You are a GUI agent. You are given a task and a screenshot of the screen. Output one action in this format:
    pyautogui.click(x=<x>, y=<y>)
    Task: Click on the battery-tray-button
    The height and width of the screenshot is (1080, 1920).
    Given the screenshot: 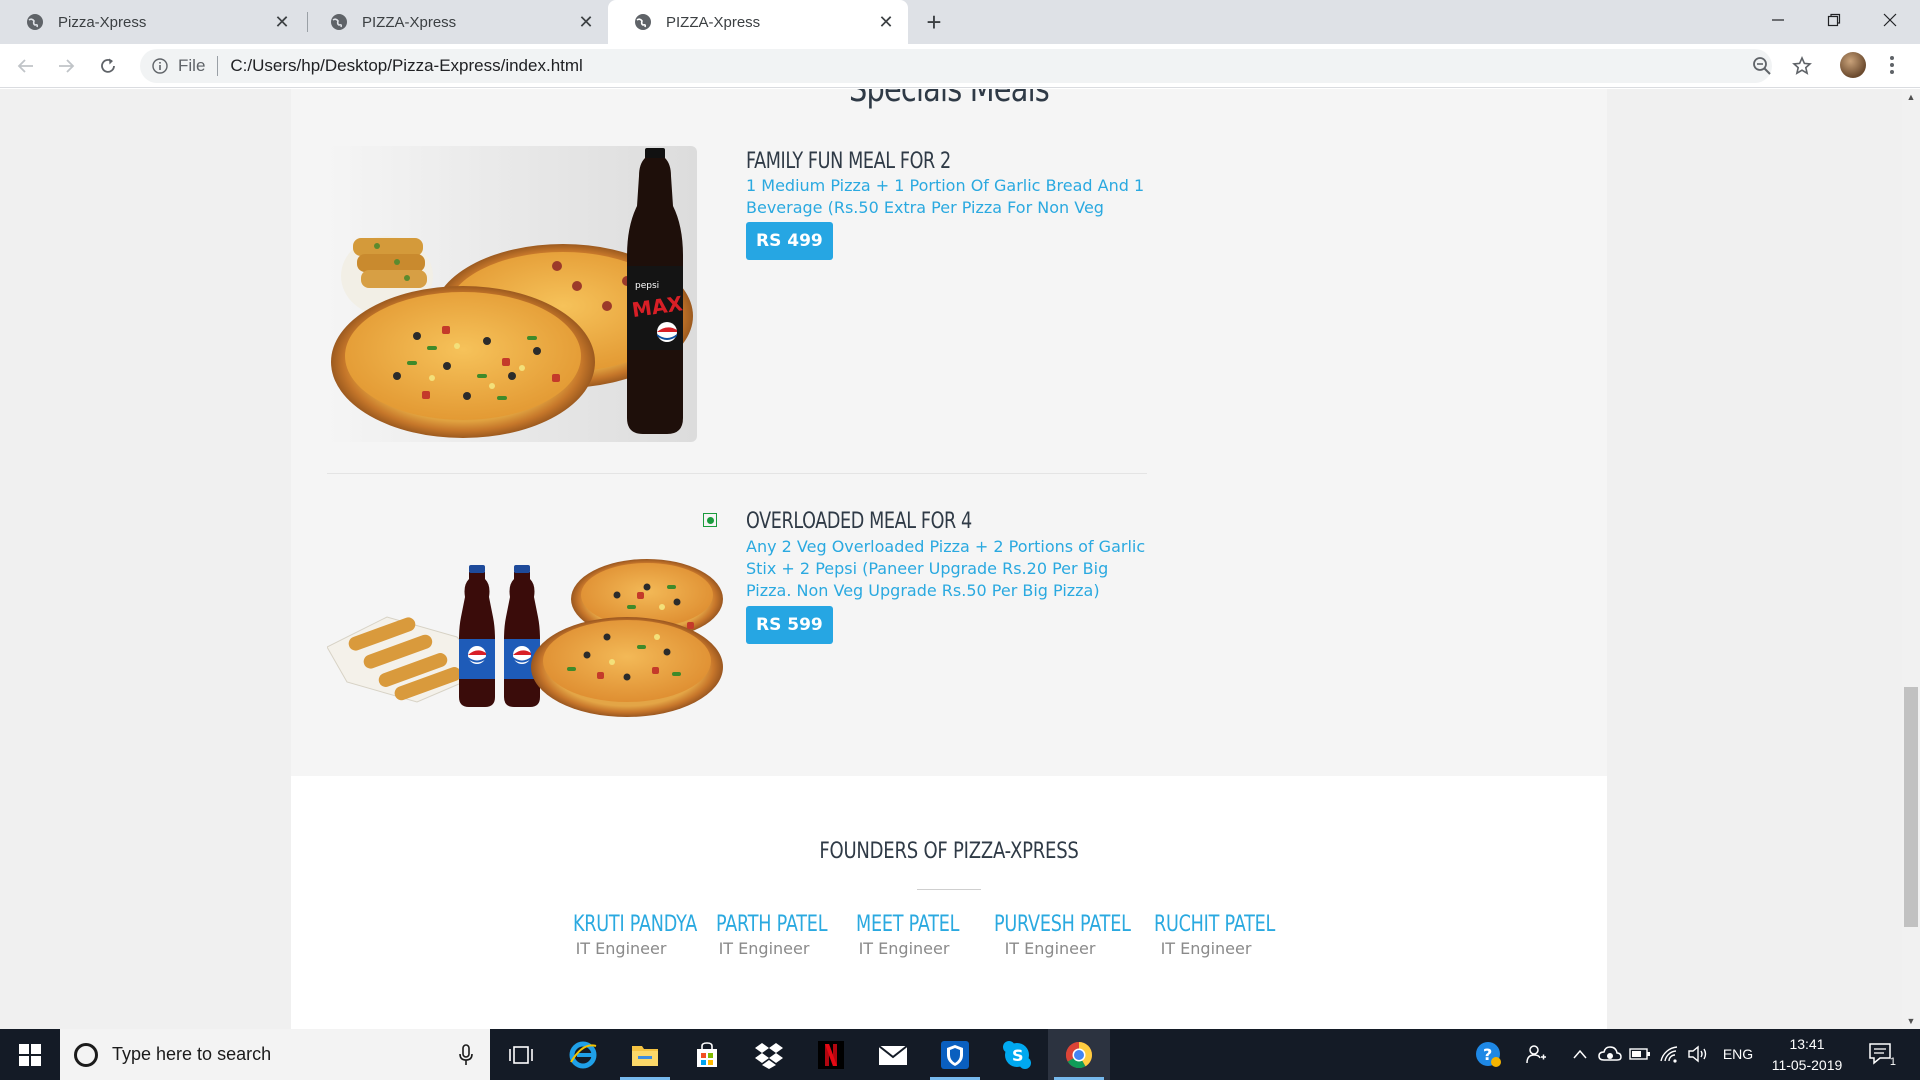 What is the action you would take?
    pyautogui.click(x=1640, y=1054)
    